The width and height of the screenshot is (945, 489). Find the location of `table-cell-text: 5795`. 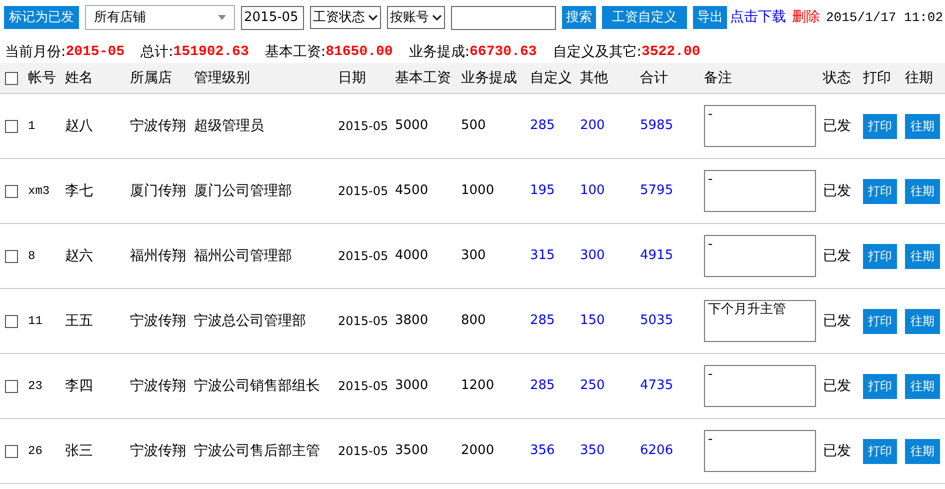

table-cell-text: 5795 is located at coordinates (657, 191).